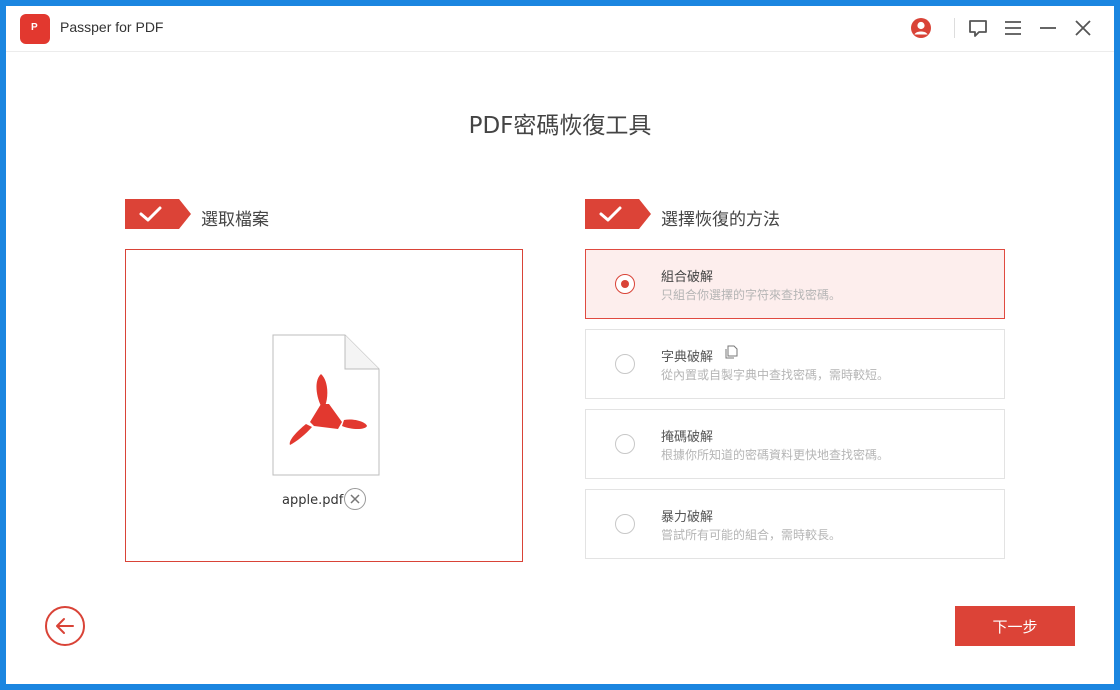 This screenshot has width=1120, height=690. Describe the element at coordinates (158, 214) in the screenshot. I see `step1-check-icon` at that location.